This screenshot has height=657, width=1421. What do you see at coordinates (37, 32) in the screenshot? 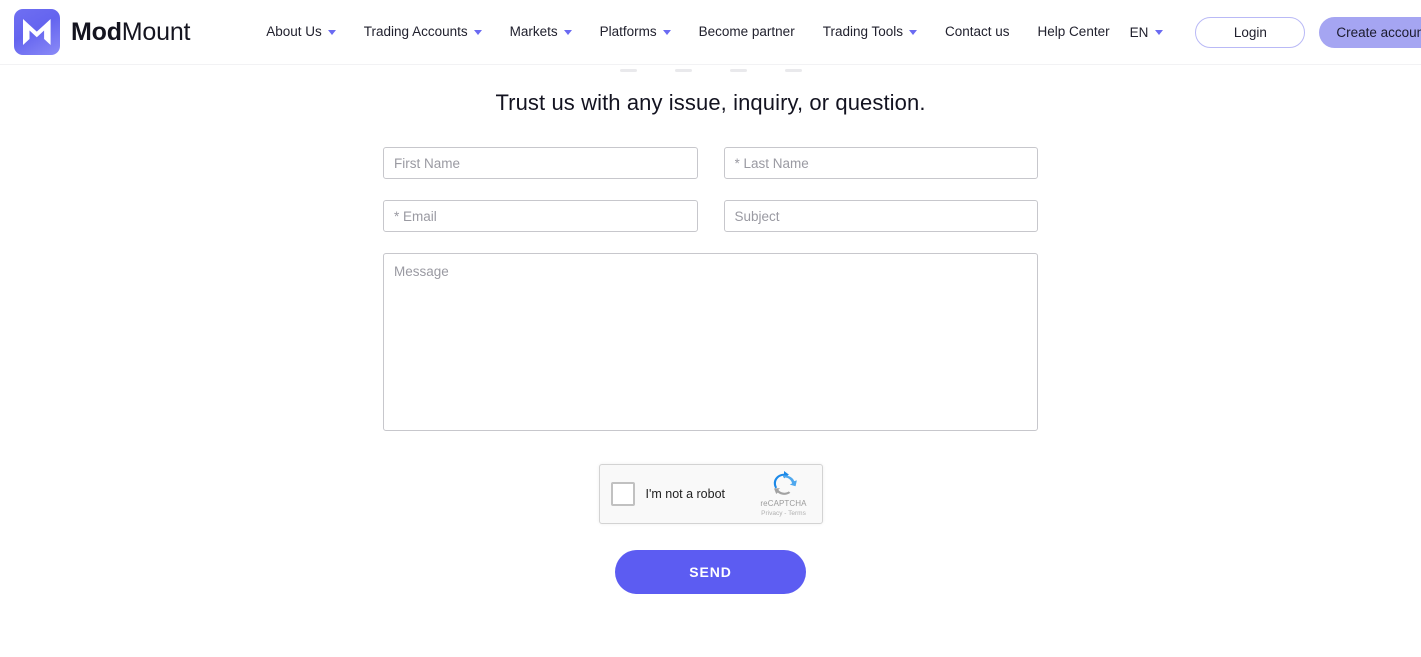
I see `modmount-m-logo-icon` at bounding box center [37, 32].